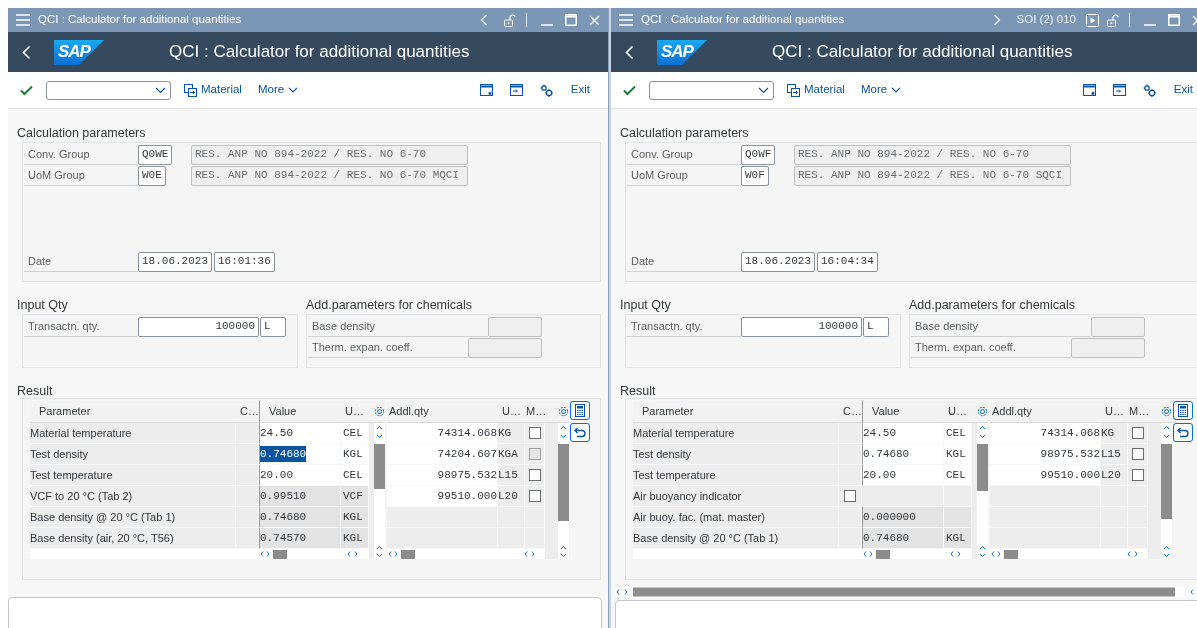 The image size is (1197, 628). I want to click on input-field: Q0WF, so click(758, 154).